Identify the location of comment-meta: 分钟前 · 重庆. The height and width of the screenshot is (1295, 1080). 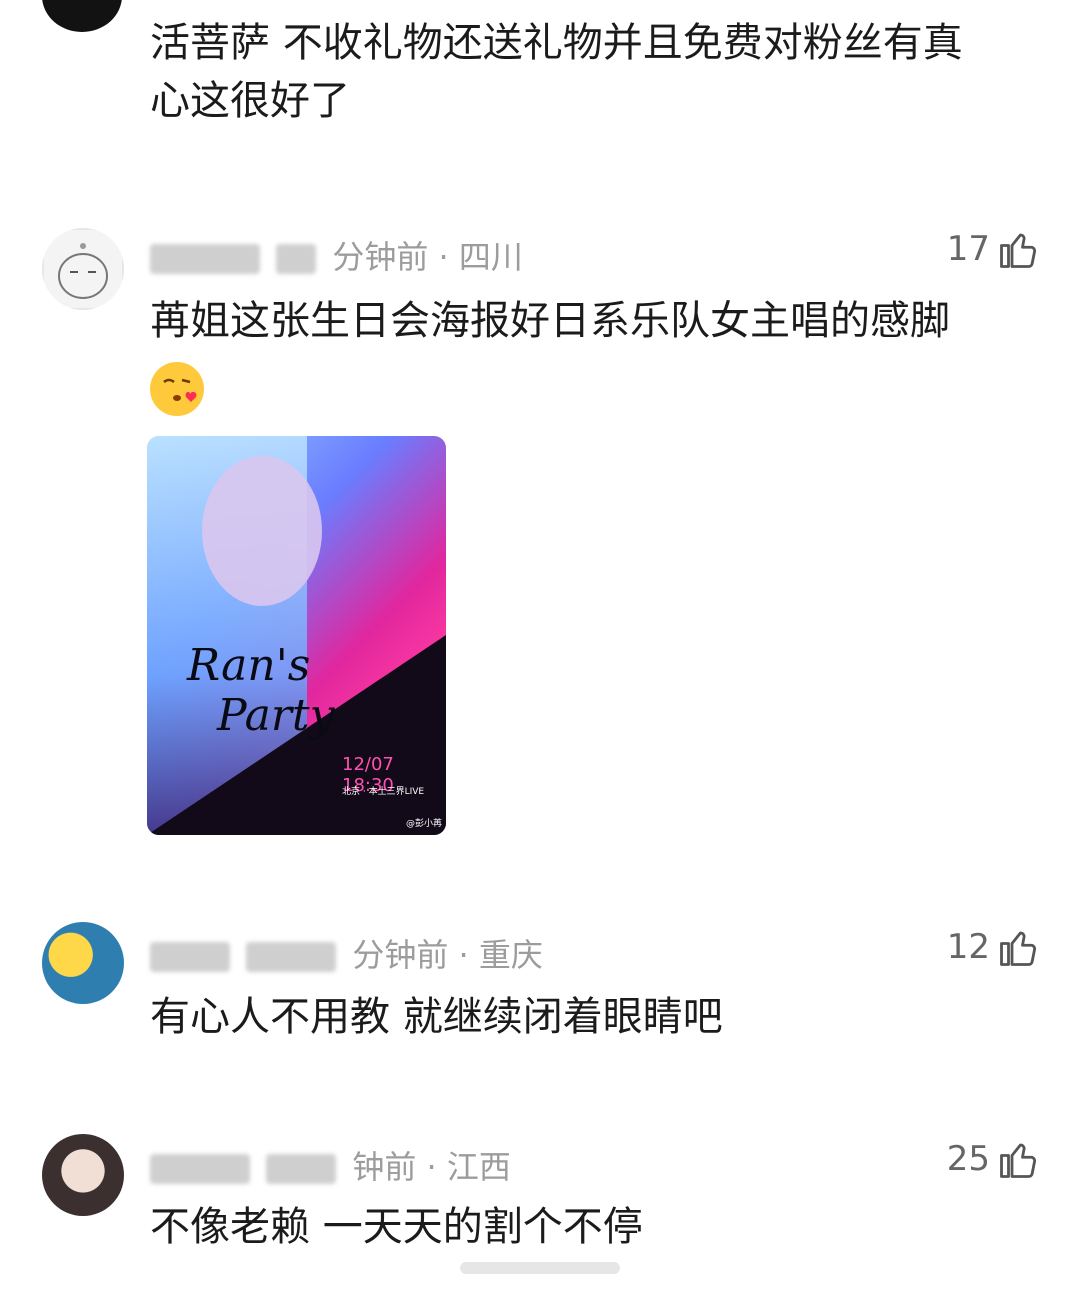
(346, 953).